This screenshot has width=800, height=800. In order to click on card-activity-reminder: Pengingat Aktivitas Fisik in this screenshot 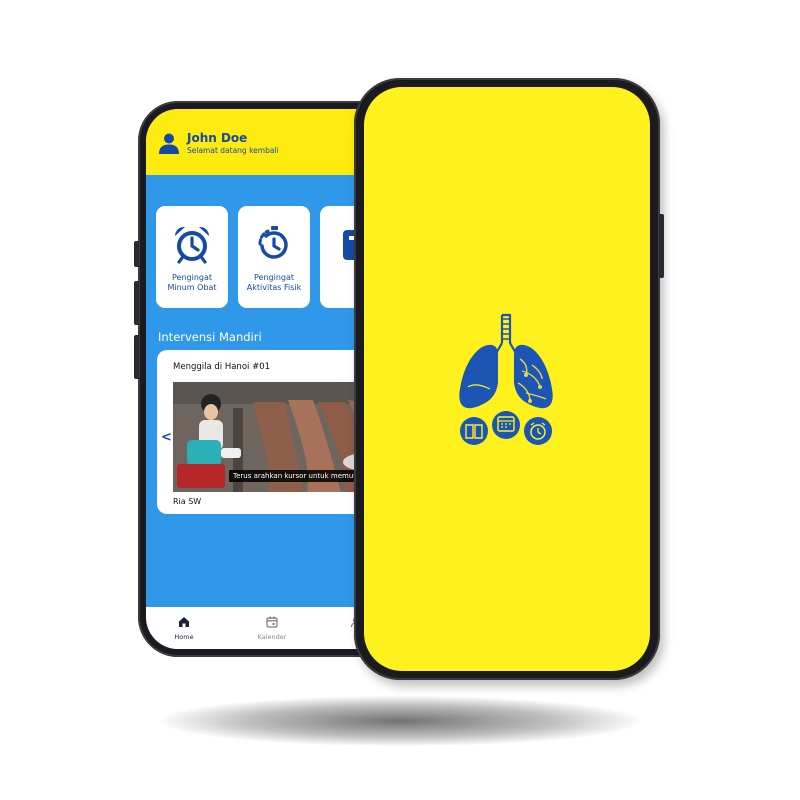, I will do `click(274, 257)`.